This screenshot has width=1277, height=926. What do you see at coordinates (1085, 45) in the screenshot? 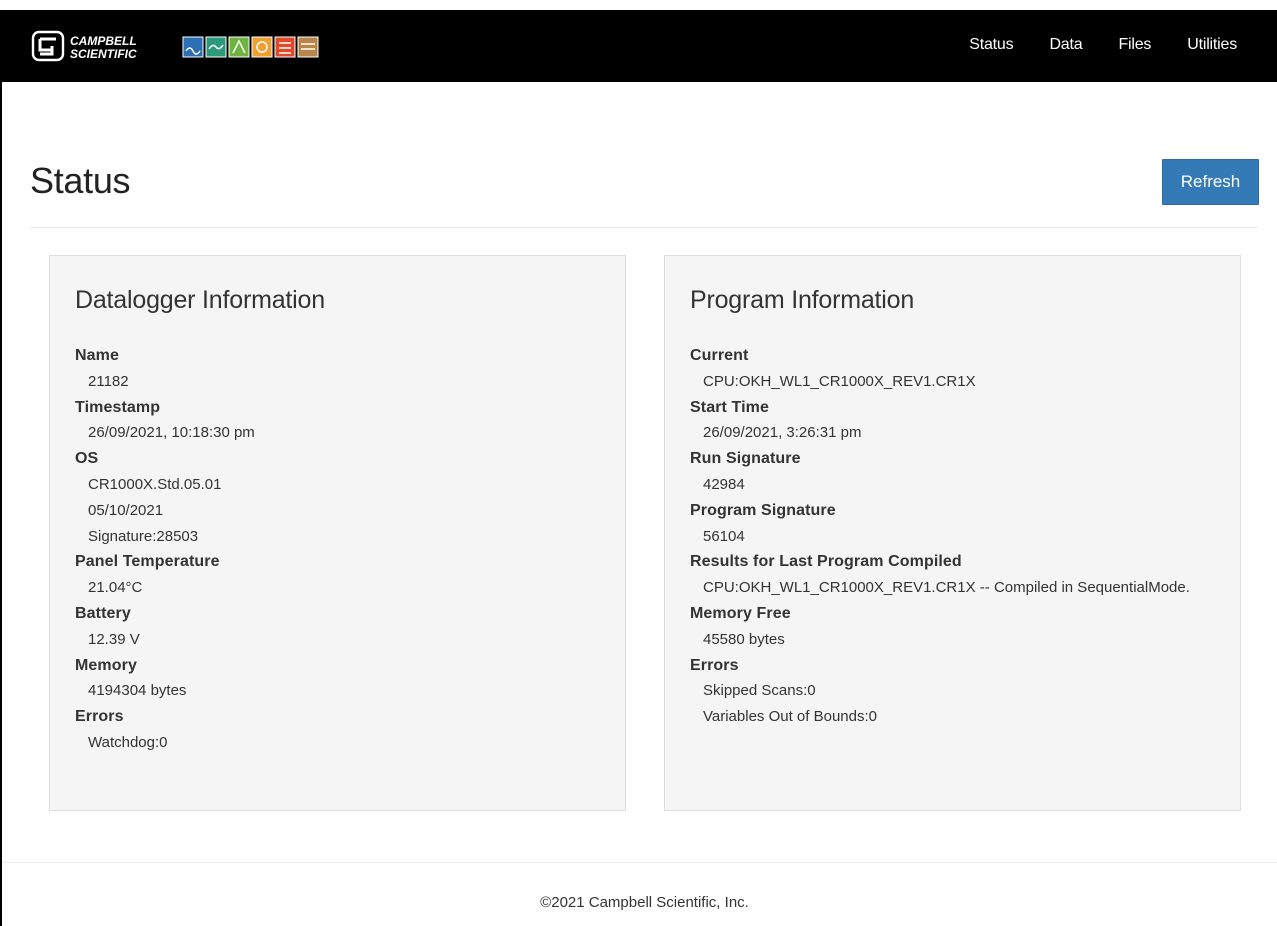
I see `main-nav: Status Data Files Utilities` at bounding box center [1085, 45].